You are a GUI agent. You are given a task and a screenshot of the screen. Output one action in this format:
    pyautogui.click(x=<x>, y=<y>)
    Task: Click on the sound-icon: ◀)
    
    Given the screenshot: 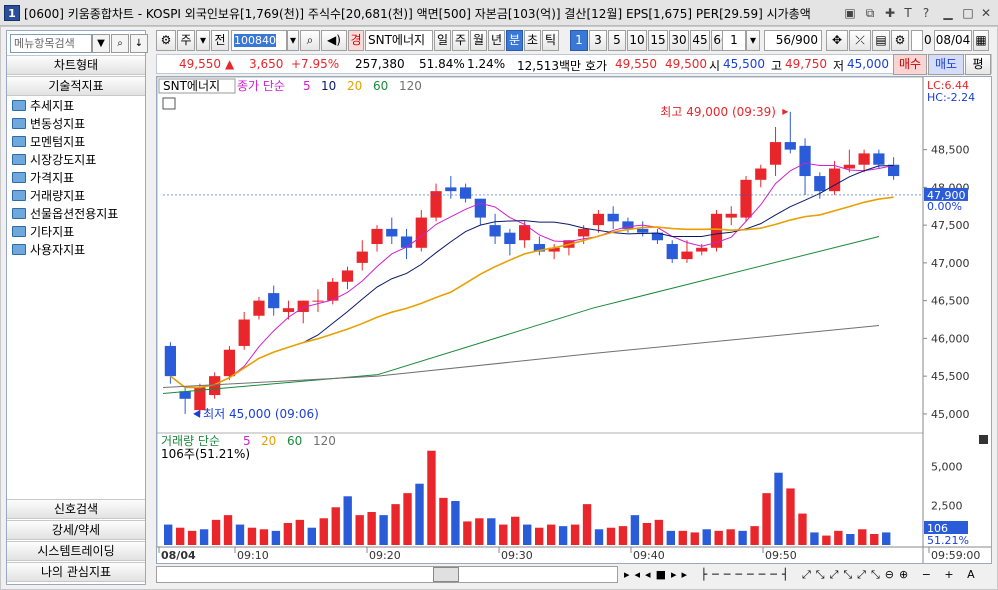 What is the action you would take?
    pyautogui.click(x=334, y=40)
    